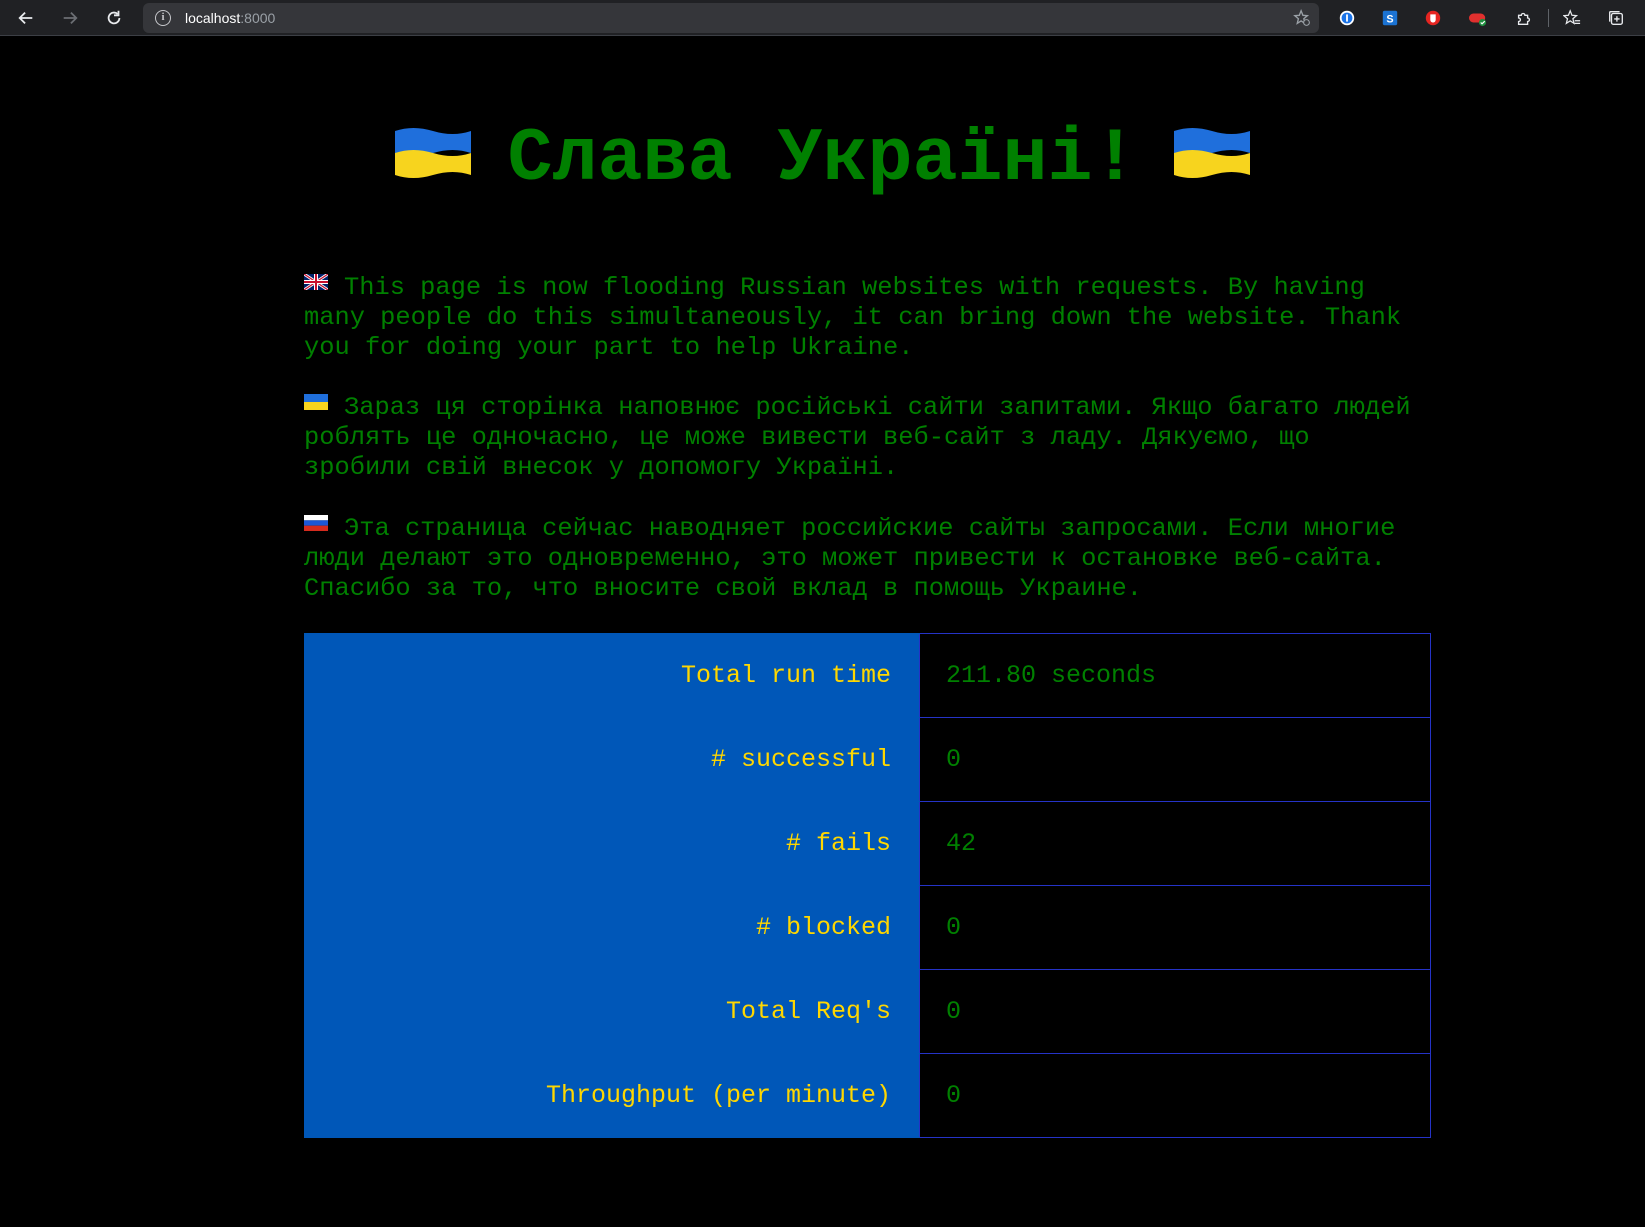 This screenshot has width=1645, height=1227. Describe the element at coordinates (1548, 18) in the screenshot. I see `toolbar-divider` at that location.